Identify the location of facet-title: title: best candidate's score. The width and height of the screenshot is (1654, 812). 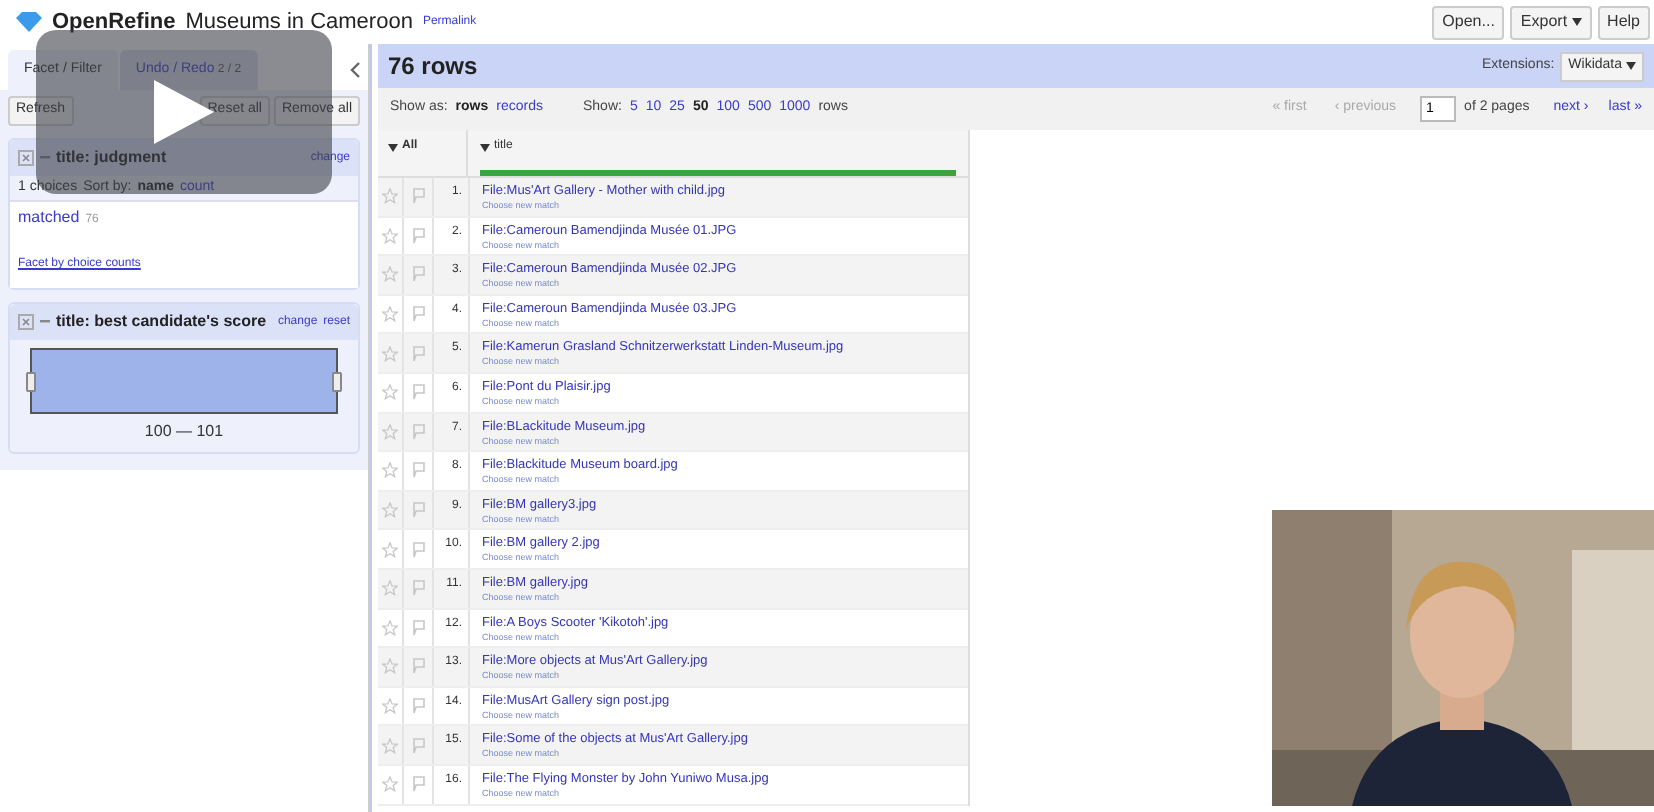
(161, 322).